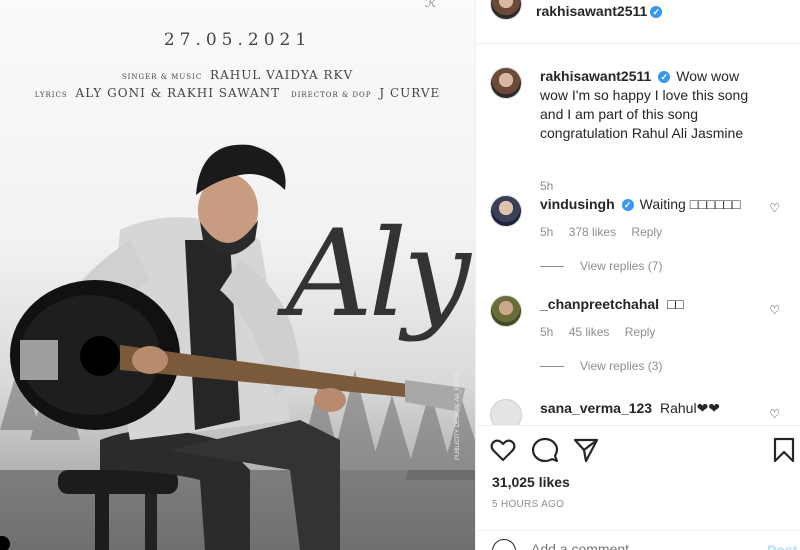 The height and width of the screenshot is (550, 800). What do you see at coordinates (655, 408) in the screenshot?
I see `comment-body: sana_verma_123 Rahul❤❤` at bounding box center [655, 408].